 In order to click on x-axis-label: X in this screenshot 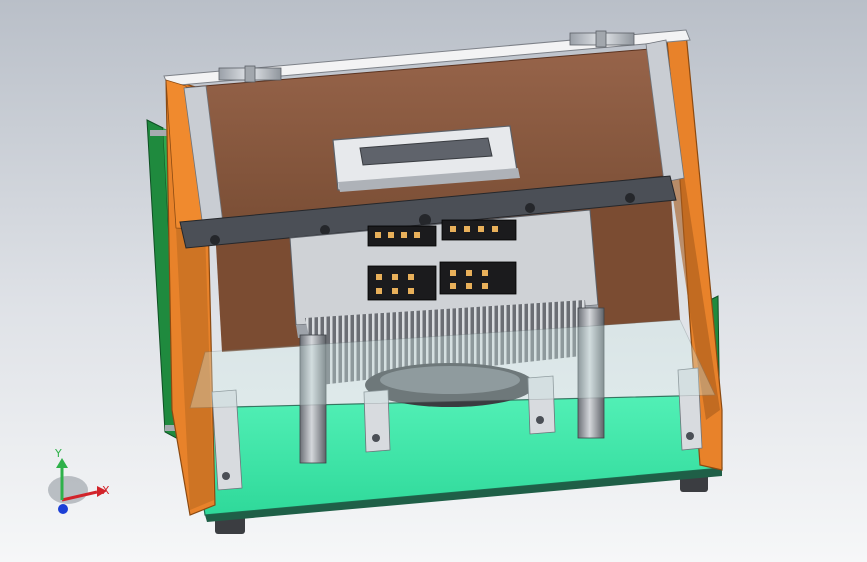, I will do `click(106, 490)`.